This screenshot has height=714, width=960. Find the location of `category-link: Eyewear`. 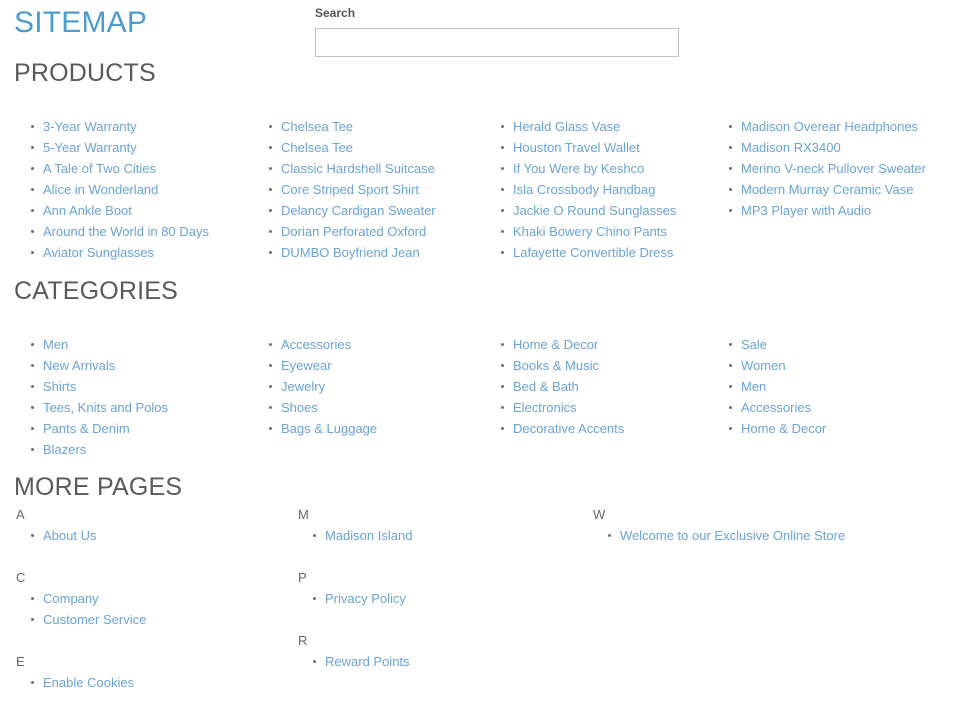

category-link: Eyewear is located at coordinates (306, 365).